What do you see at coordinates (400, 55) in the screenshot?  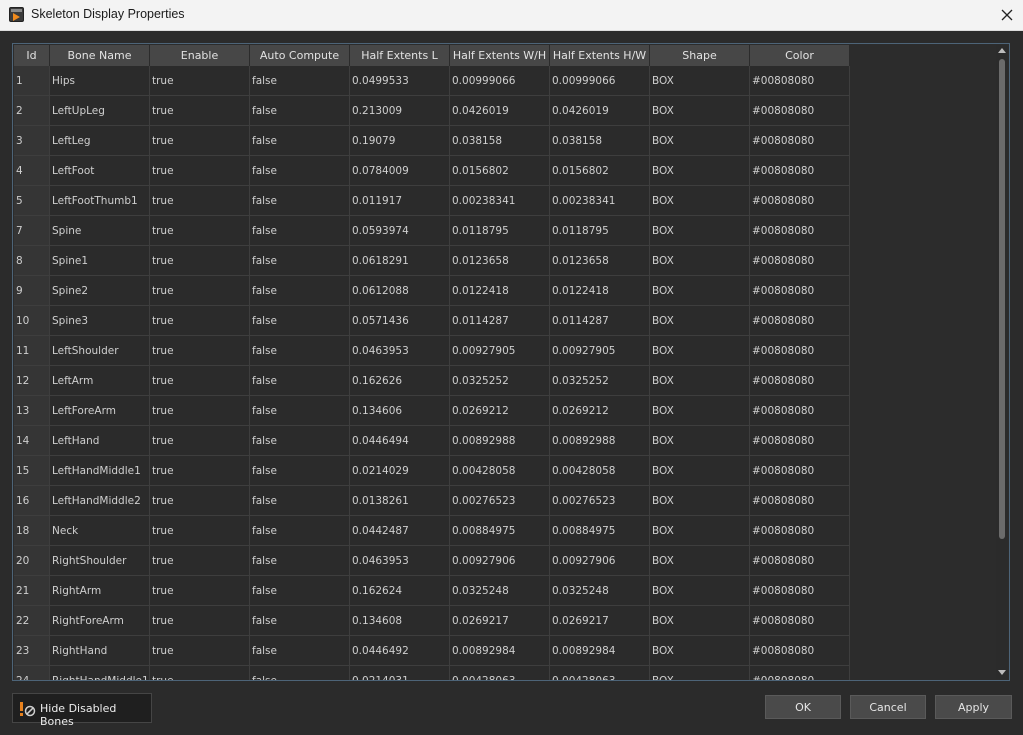 I see `column-header-half-extents-l: Half Extents L` at bounding box center [400, 55].